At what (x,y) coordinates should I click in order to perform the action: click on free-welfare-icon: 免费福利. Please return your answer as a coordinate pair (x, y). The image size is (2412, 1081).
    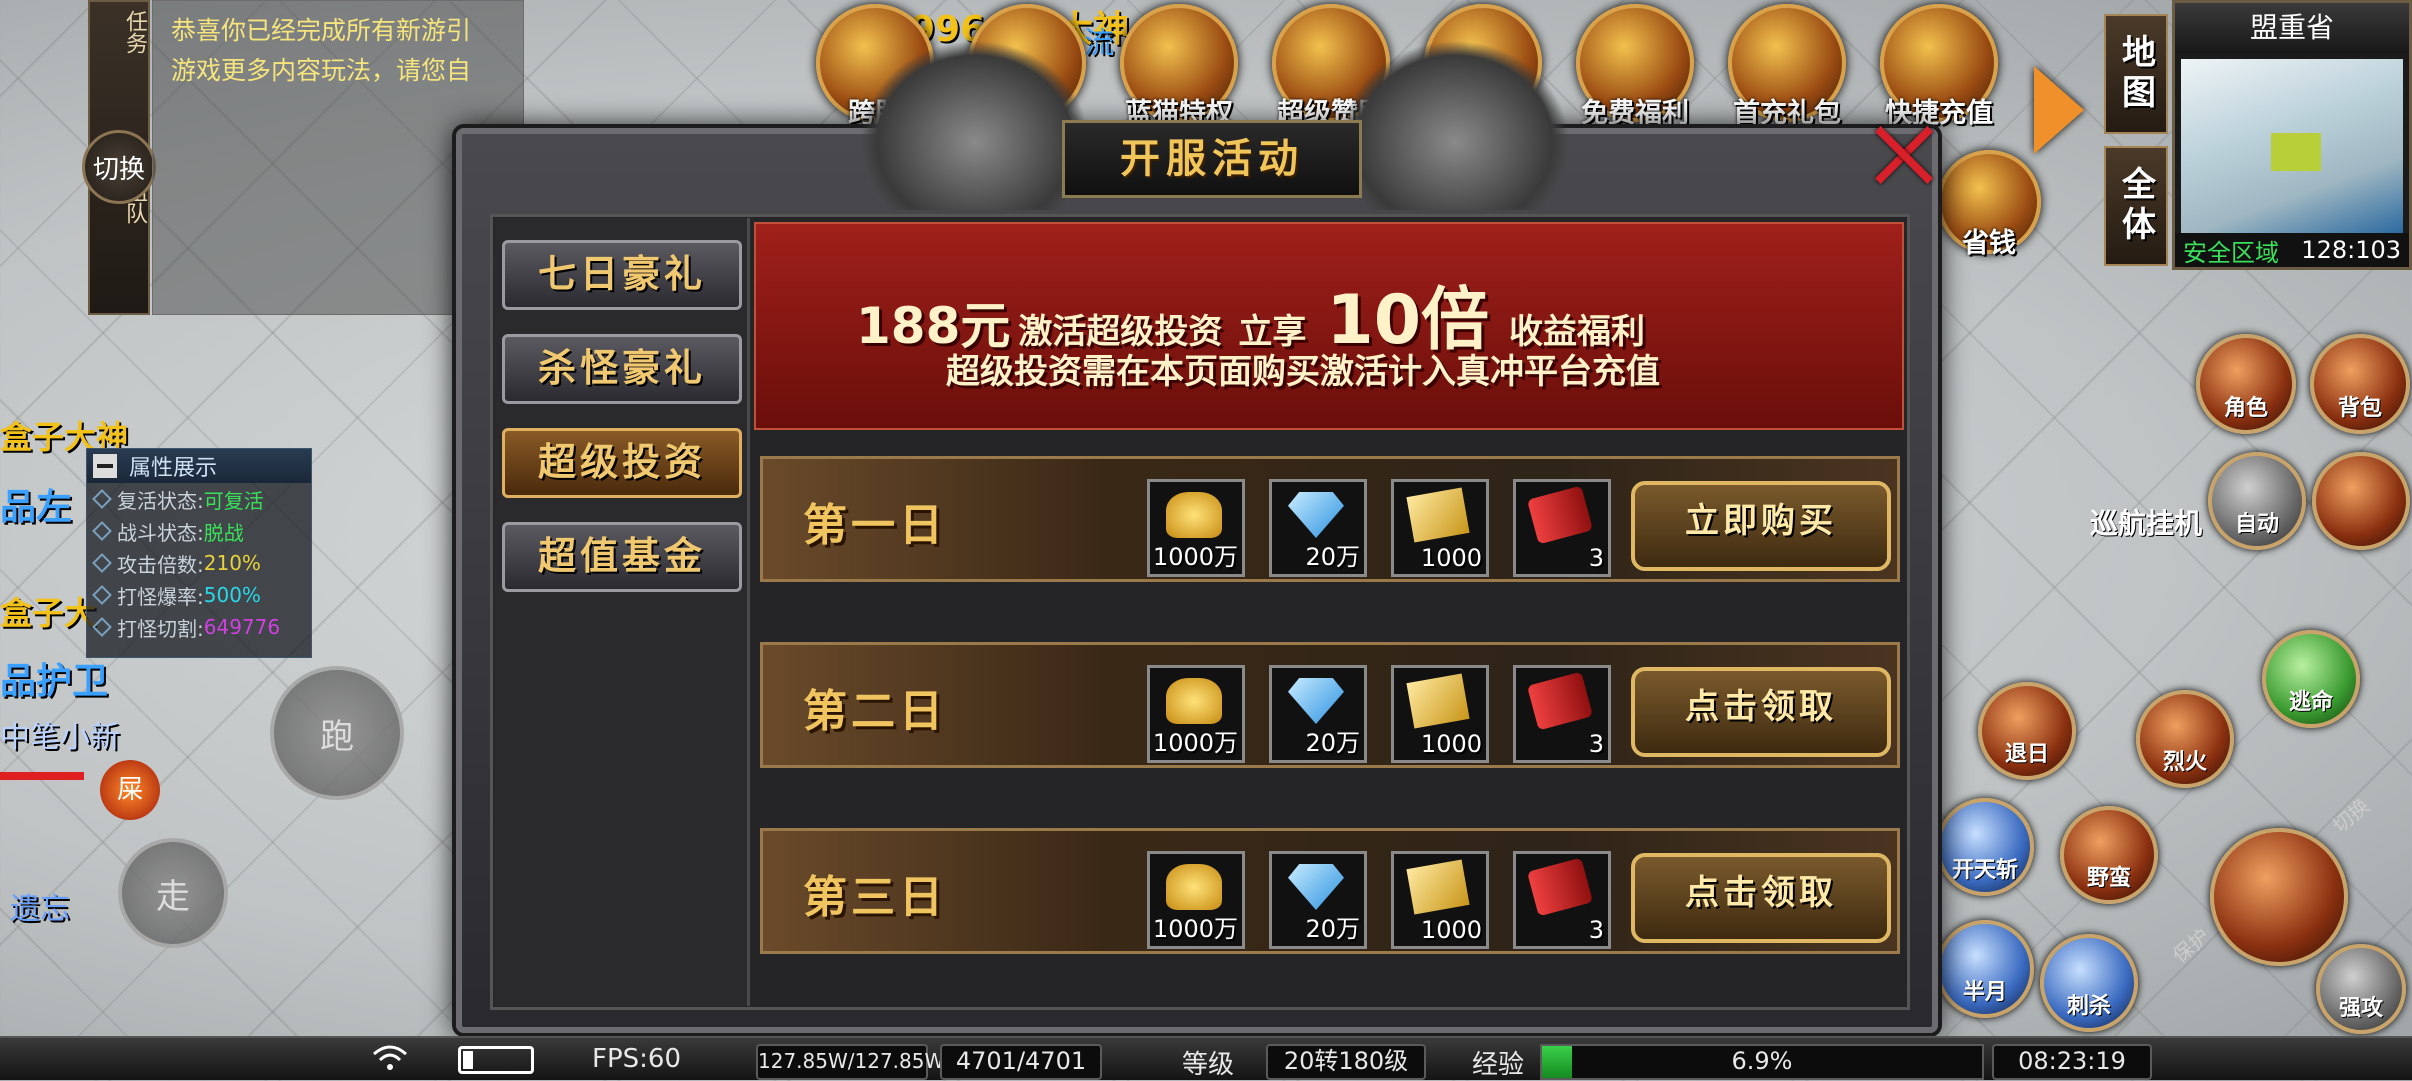
    Looking at the image, I should click on (1635, 67).